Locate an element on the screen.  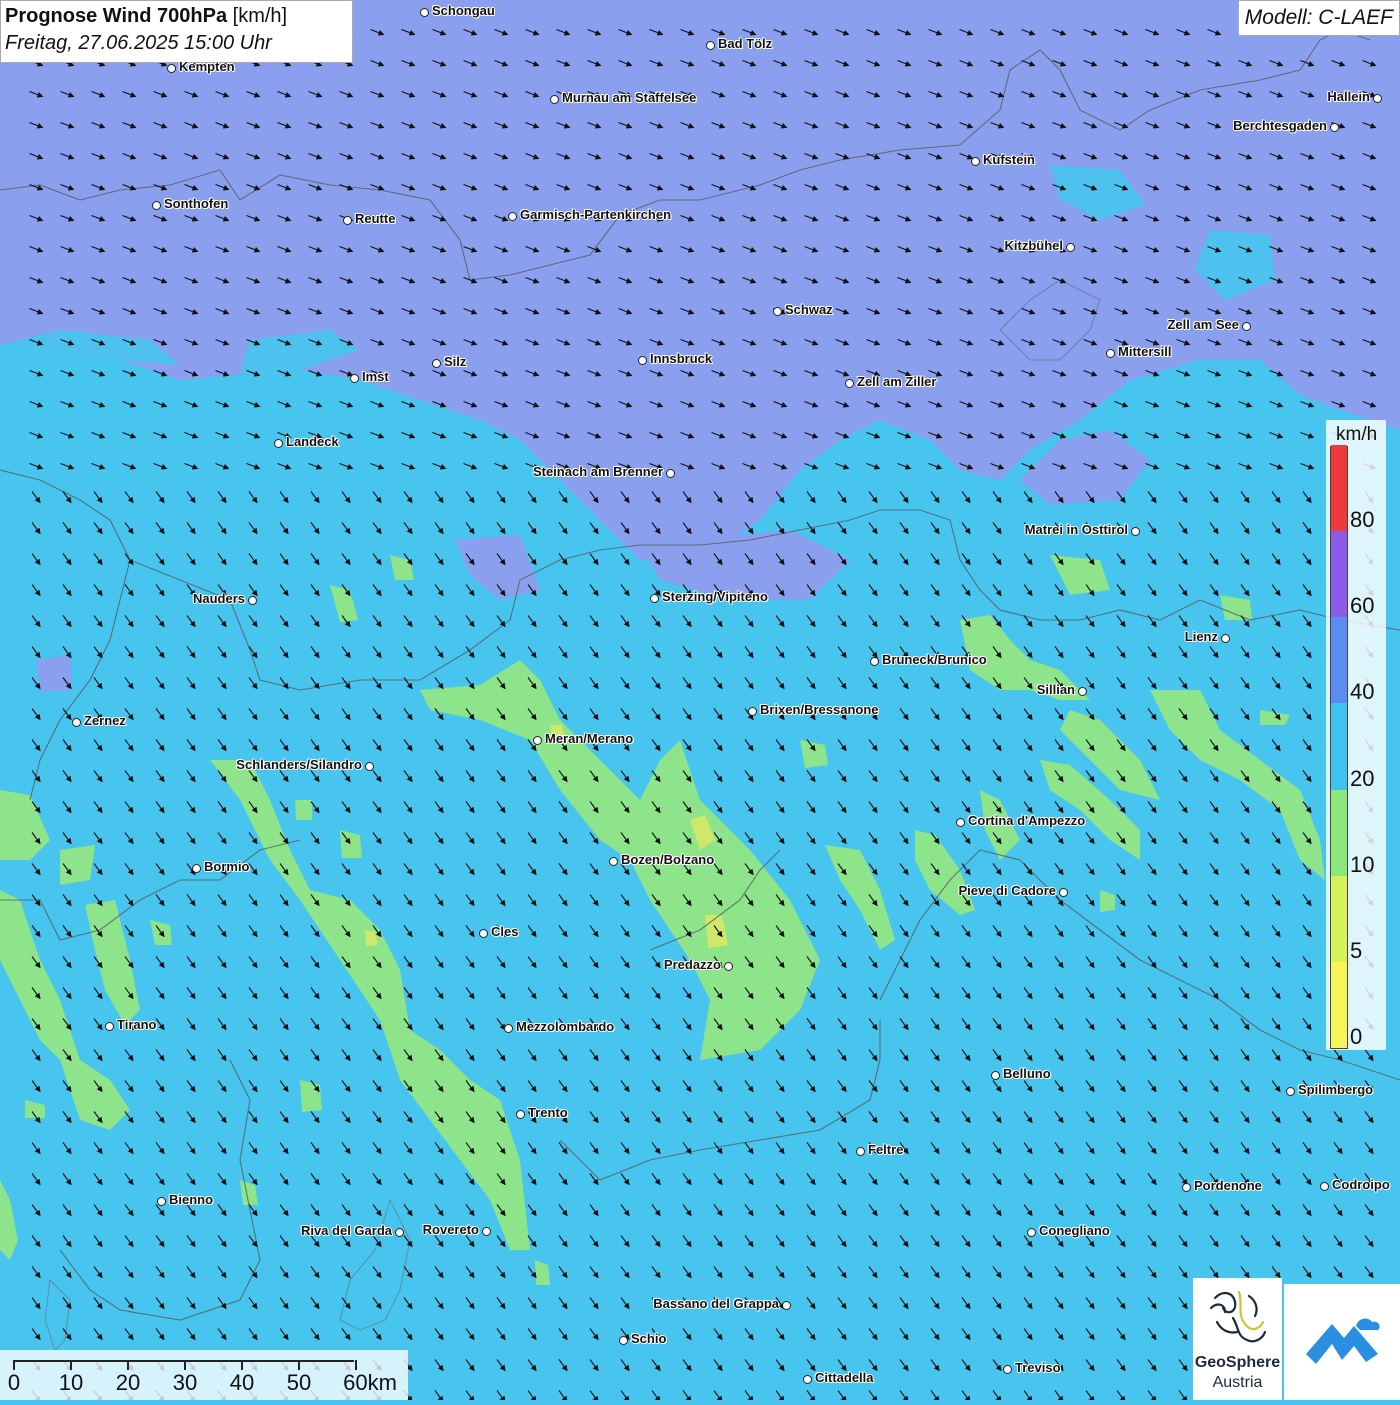
scale-label: 30 is located at coordinates (185, 1382).